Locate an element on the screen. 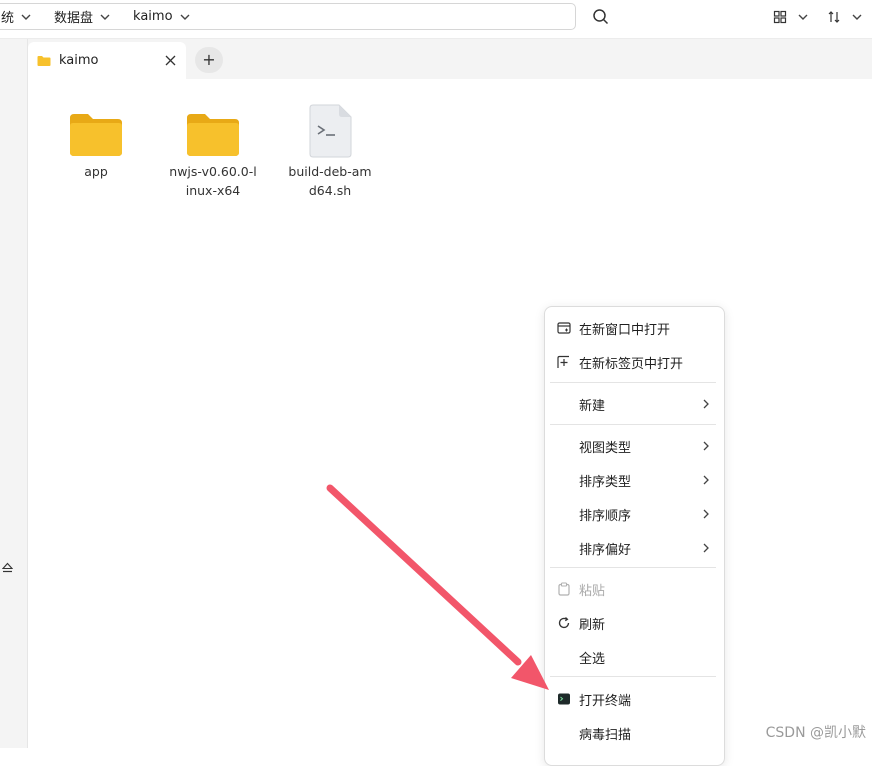 The image size is (872, 766). menu-item-label: 排序偏好 is located at coordinates (605, 550).